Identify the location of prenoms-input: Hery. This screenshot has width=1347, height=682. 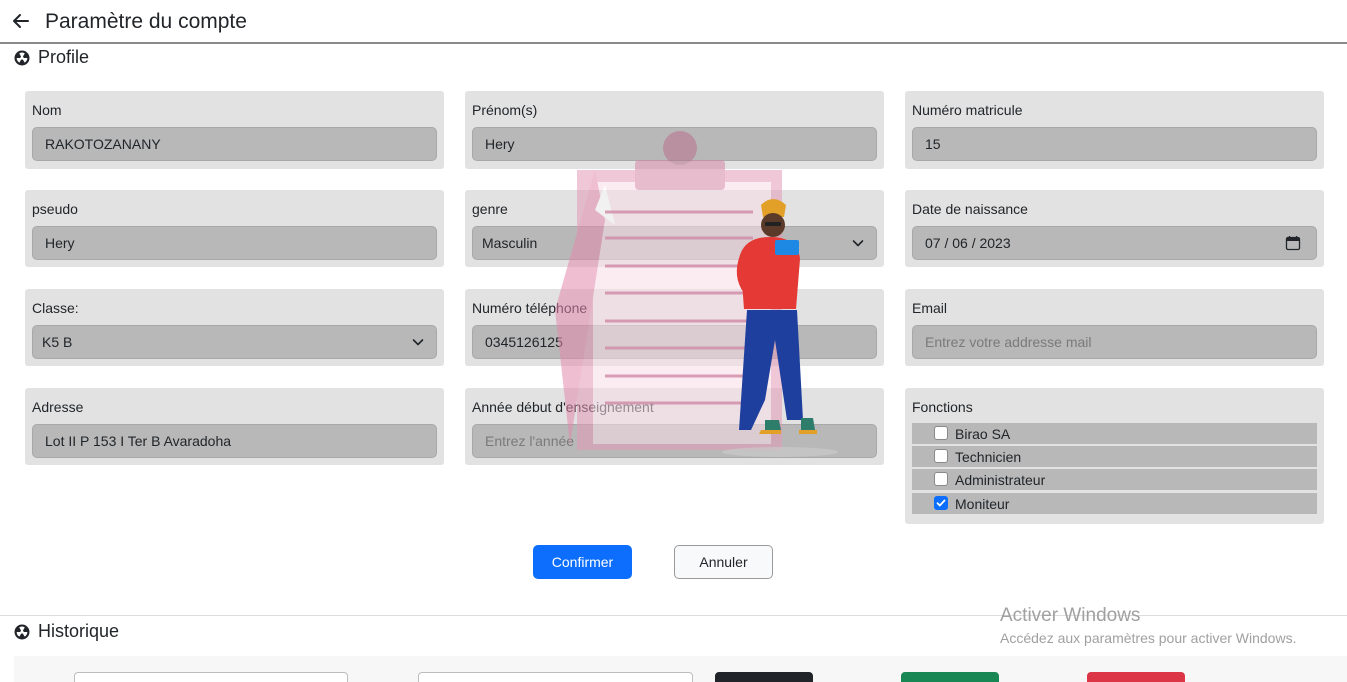
(674, 144).